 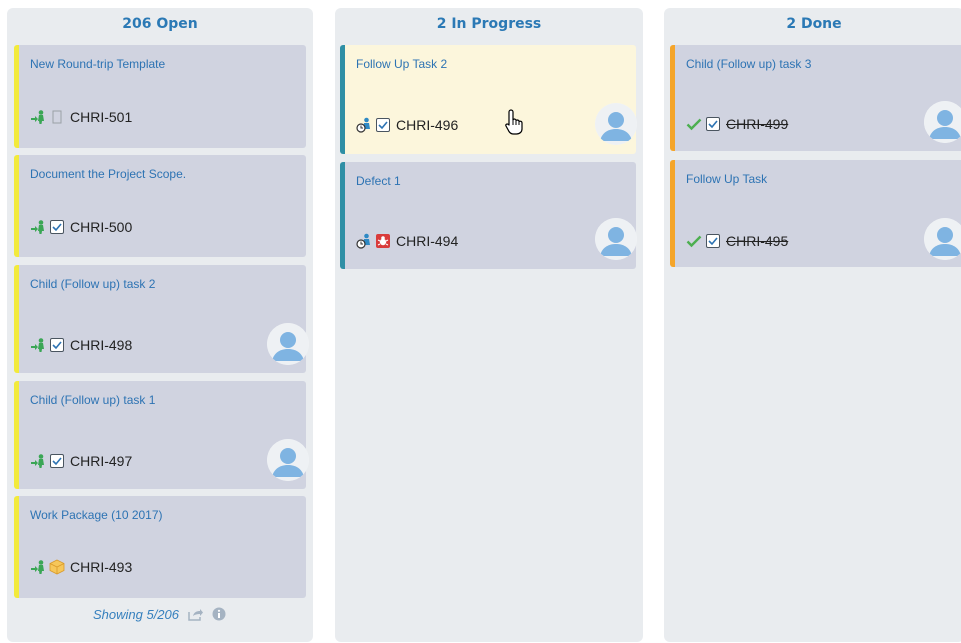 I want to click on card-chri-497: Child (Follow up) task 1 CHRI-497, so click(x=161, y=435).